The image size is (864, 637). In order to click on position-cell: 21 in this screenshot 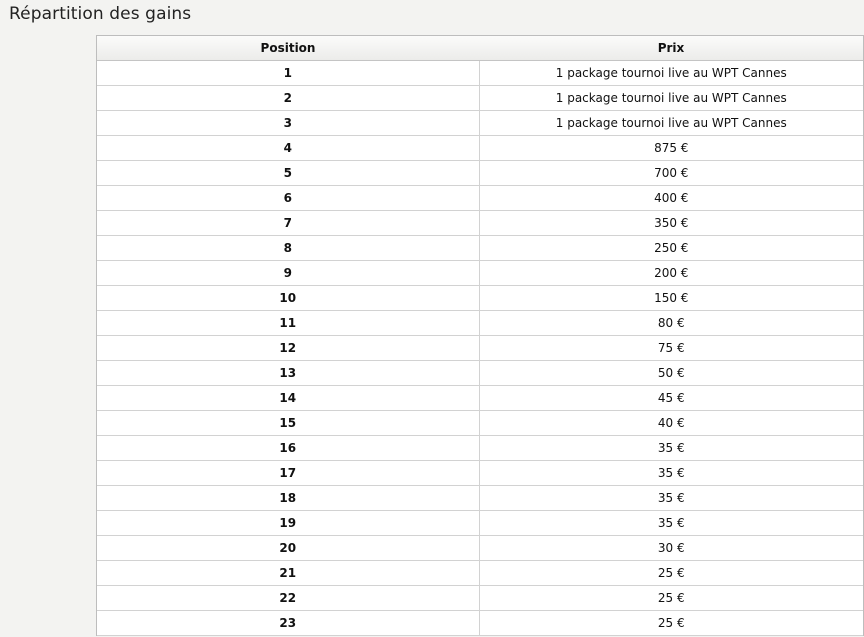, I will do `click(288, 573)`.